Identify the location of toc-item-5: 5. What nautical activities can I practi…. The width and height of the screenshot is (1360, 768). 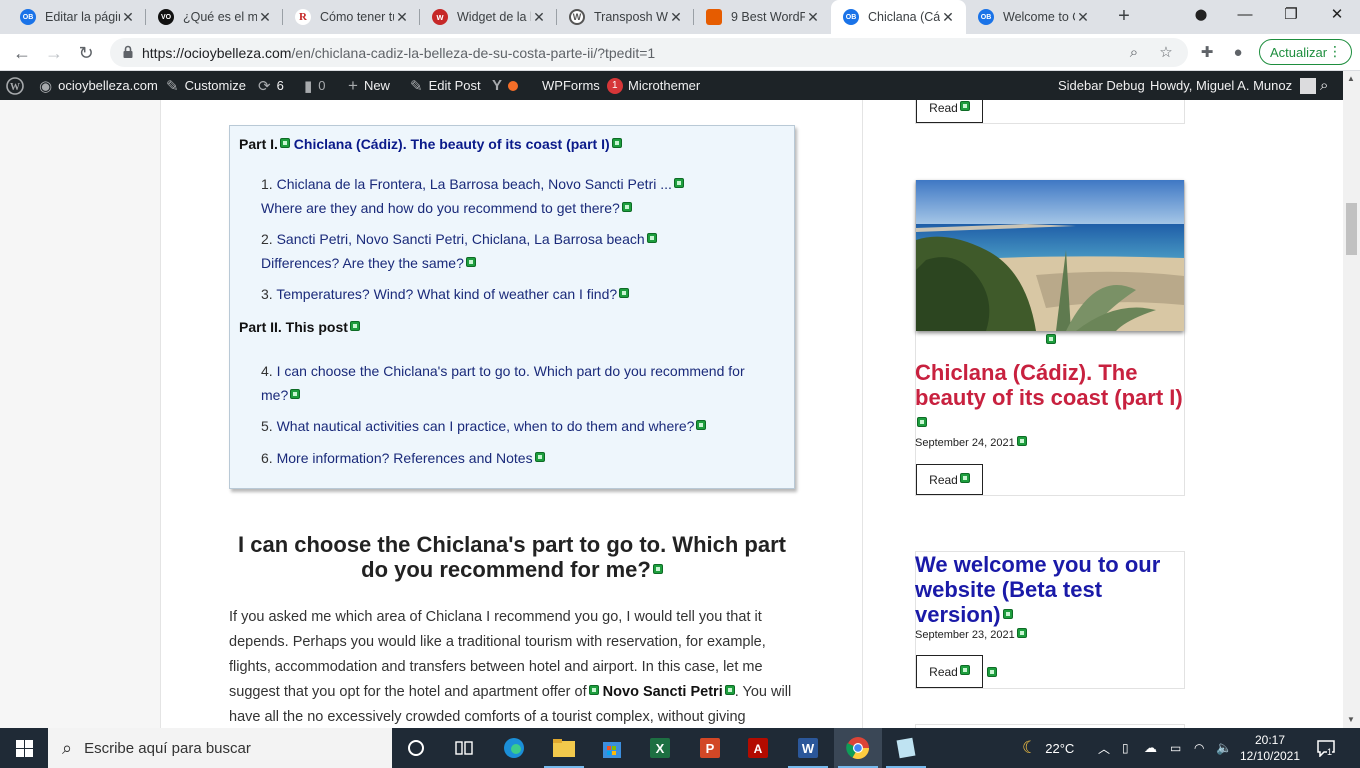
(516, 426).